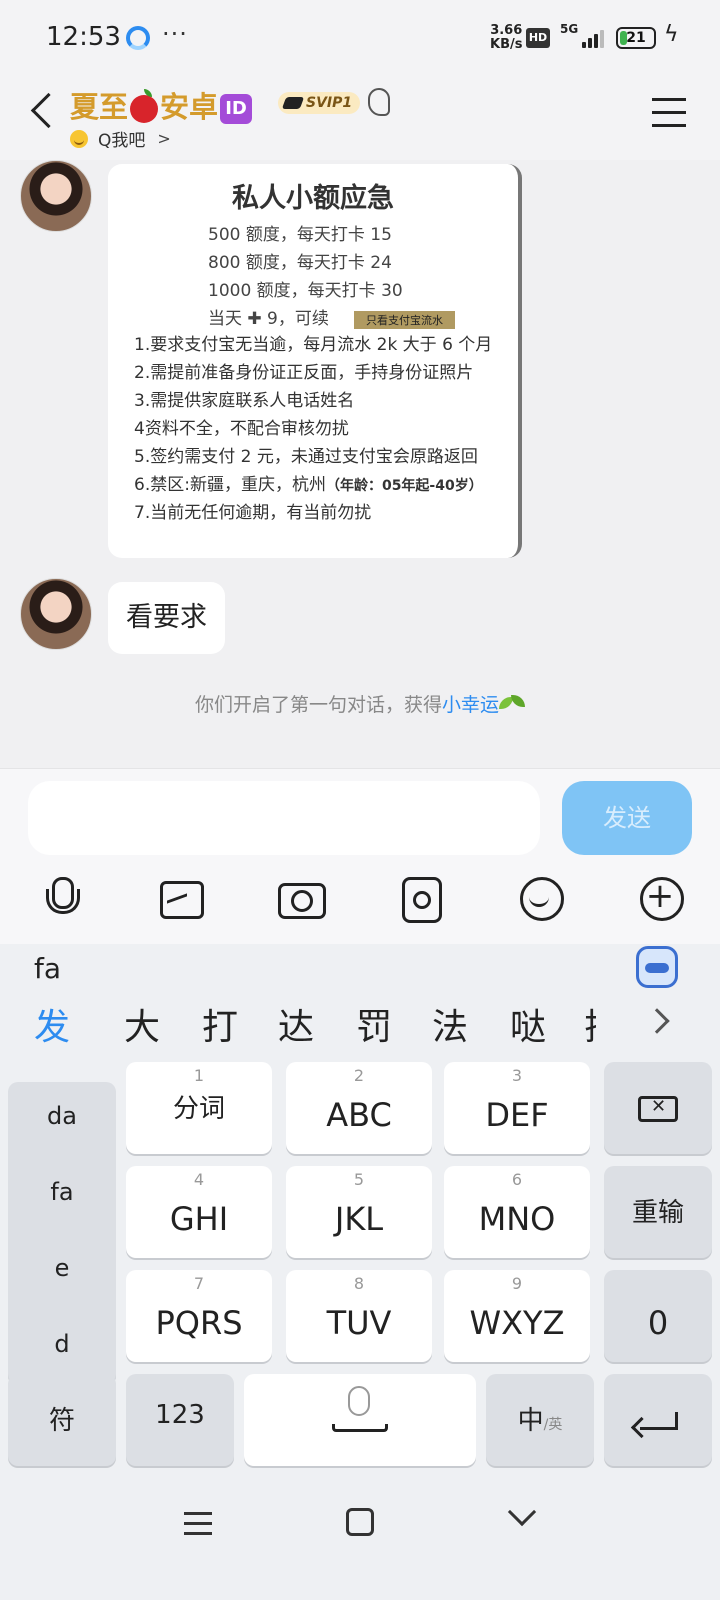  What do you see at coordinates (522, 1512) in the screenshot?
I see `back-icon` at bounding box center [522, 1512].